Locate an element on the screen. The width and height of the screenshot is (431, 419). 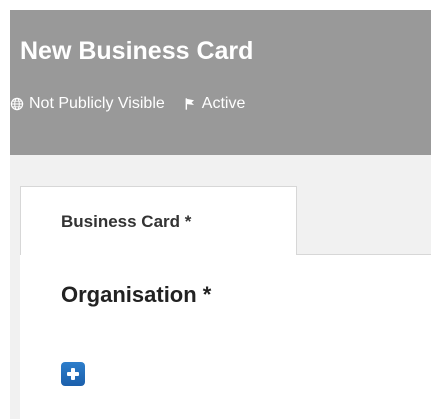
tab-business-card: Business Card * is located at coordinates (158, 221).